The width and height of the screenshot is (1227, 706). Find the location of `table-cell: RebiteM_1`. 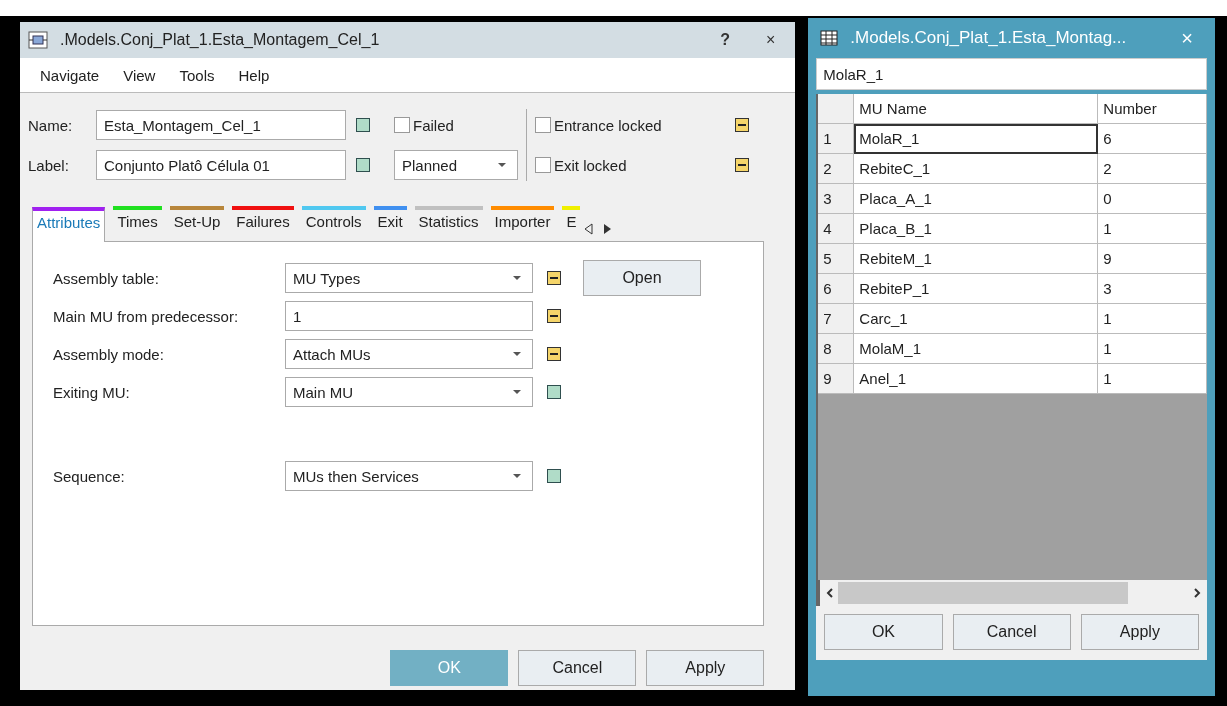

table-cell: RebiteM_1 is located at coordinates (976, 259).